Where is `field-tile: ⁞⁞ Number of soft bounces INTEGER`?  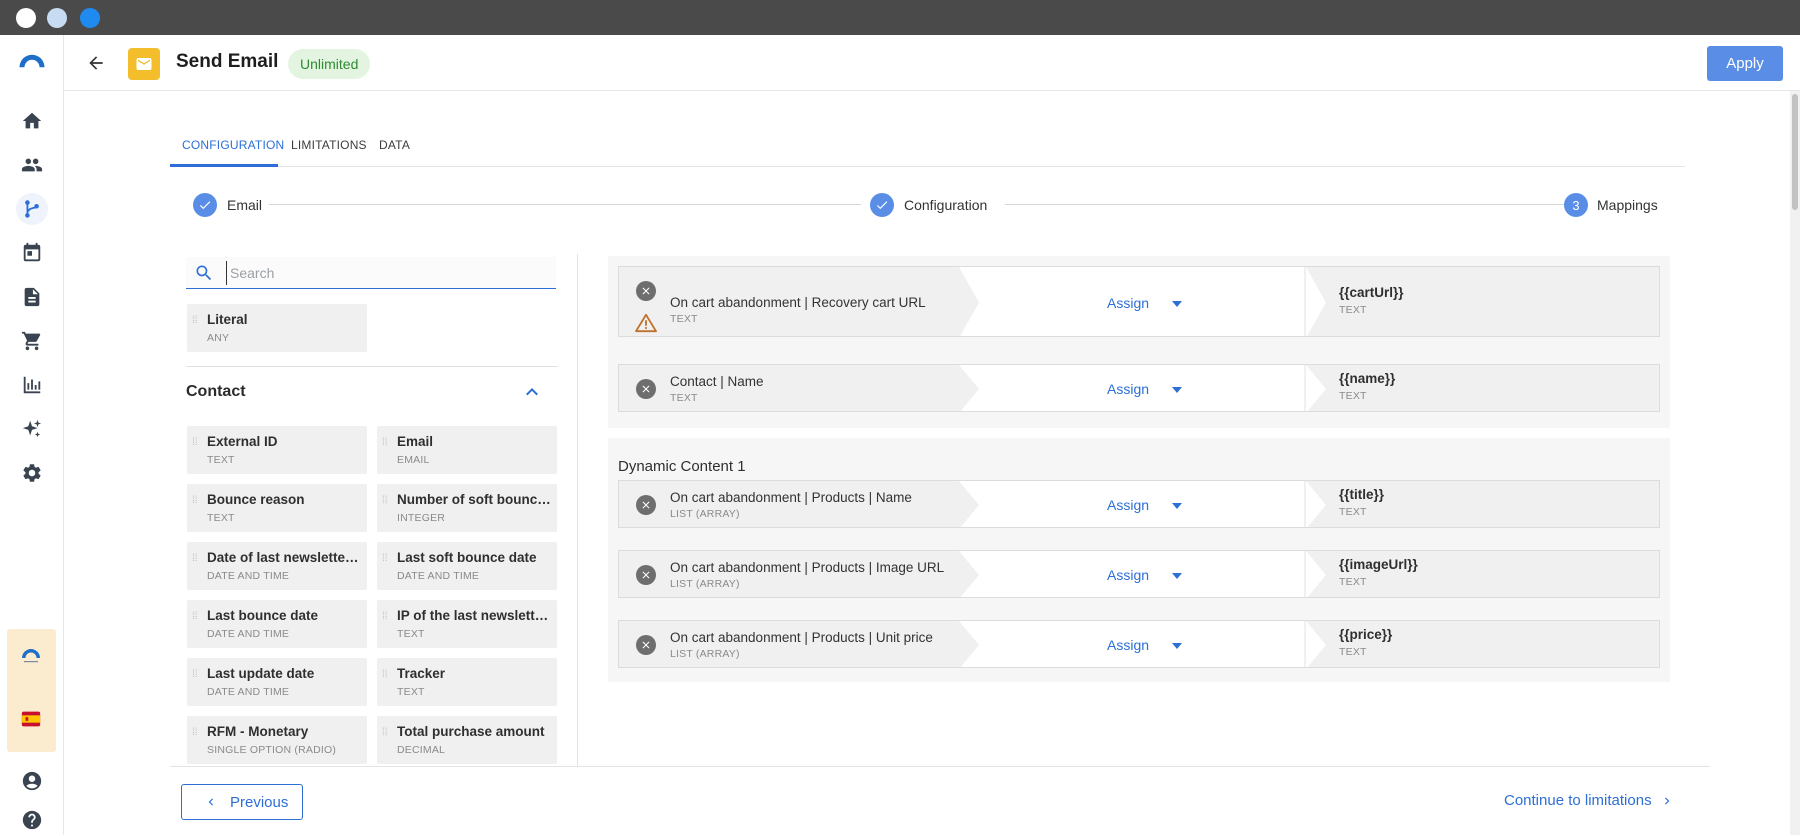 field-tile: ⁞⁞ Number of soft bounces INTEGER is located at coordinates (467, 508).